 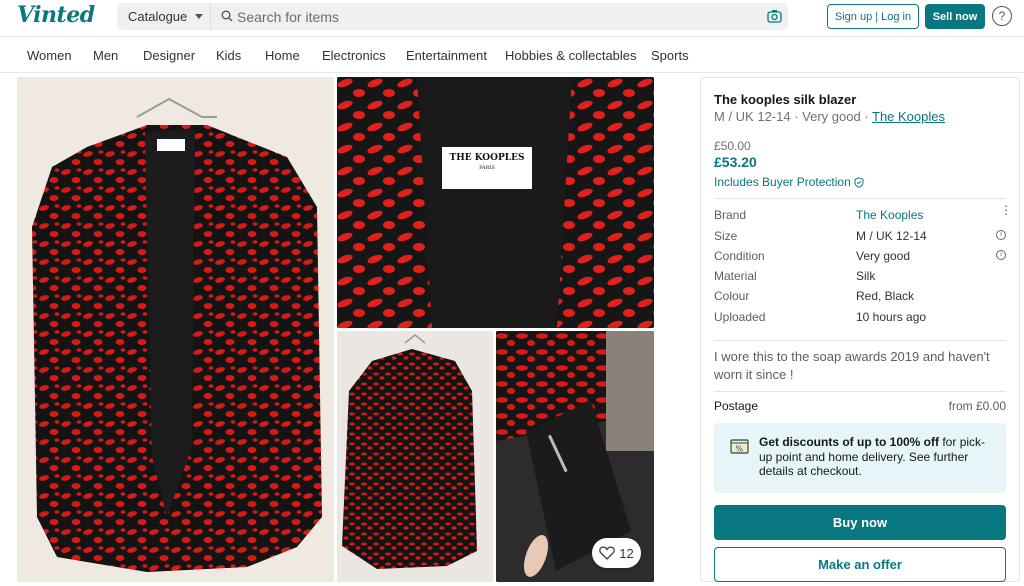 I want to click on item-photo-back, so click(x=415, y=456).